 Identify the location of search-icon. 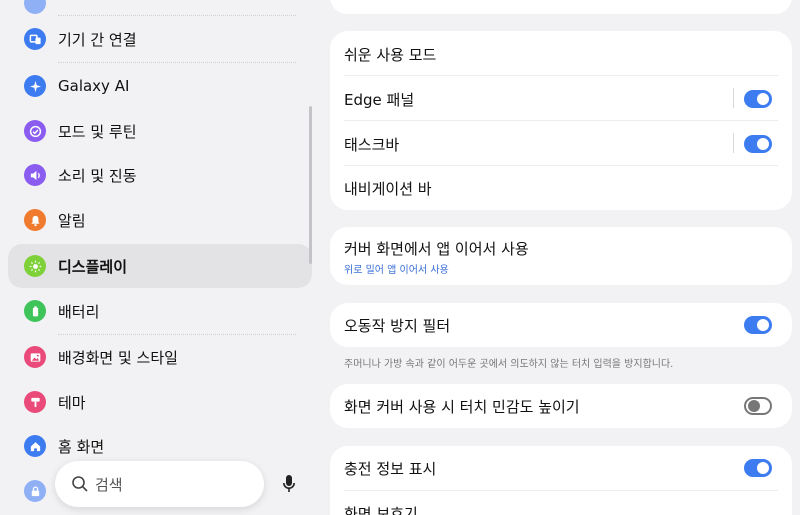
(80, 484).